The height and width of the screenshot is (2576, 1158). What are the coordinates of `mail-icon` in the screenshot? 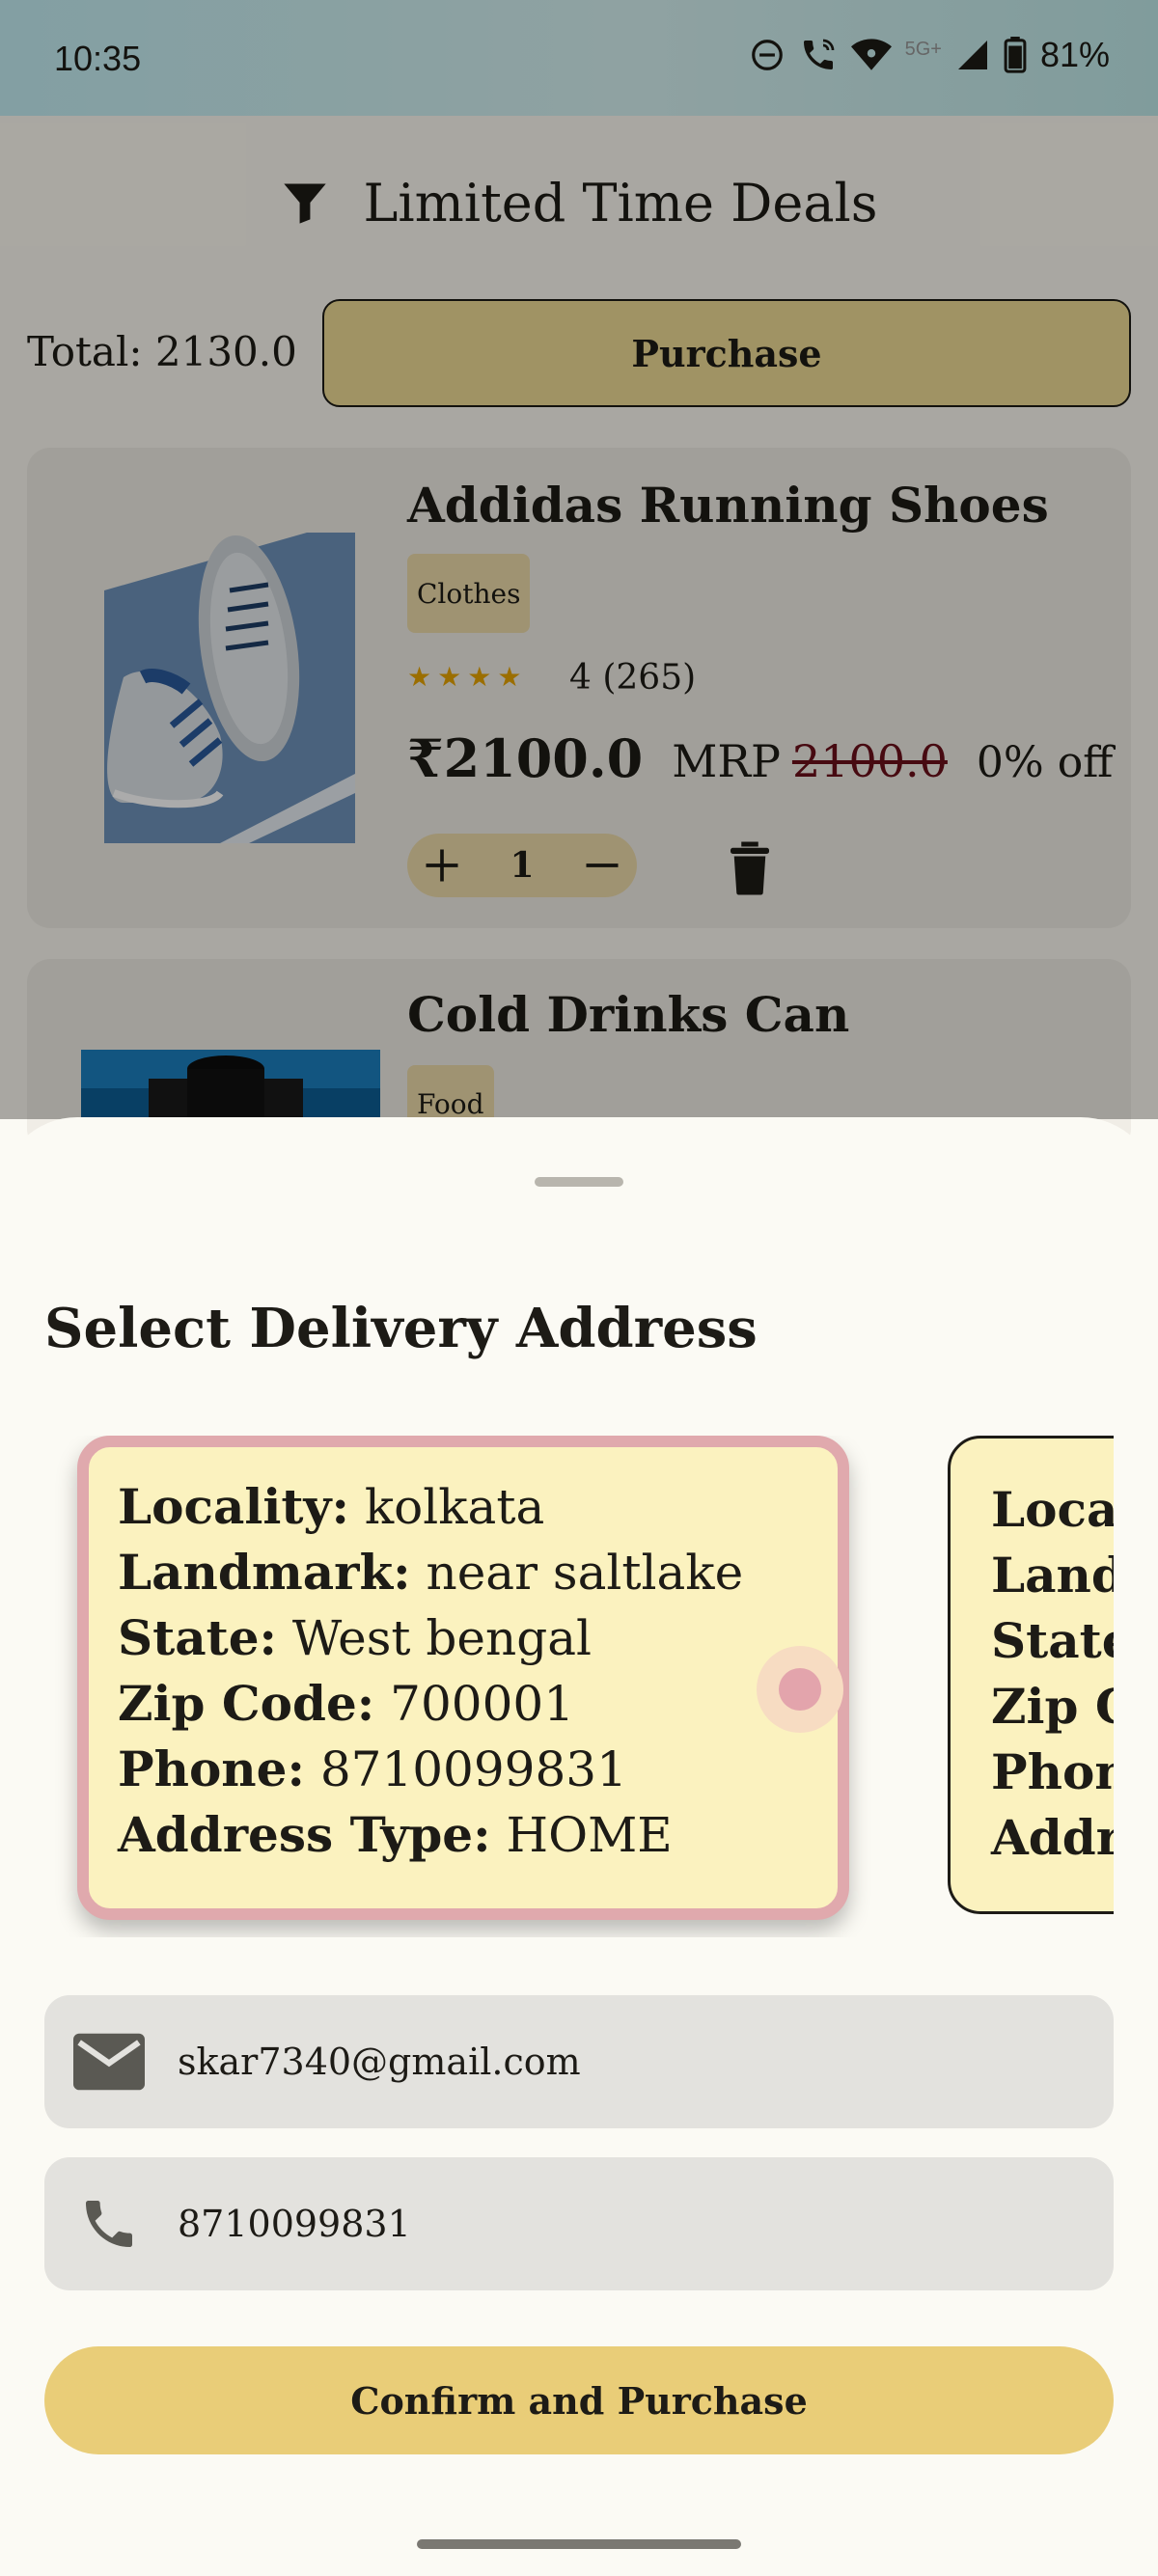 It's located at (109, 2061).